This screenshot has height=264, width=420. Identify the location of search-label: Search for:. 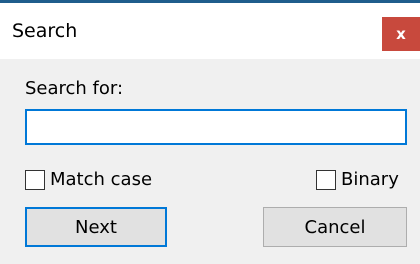
(74, 88).